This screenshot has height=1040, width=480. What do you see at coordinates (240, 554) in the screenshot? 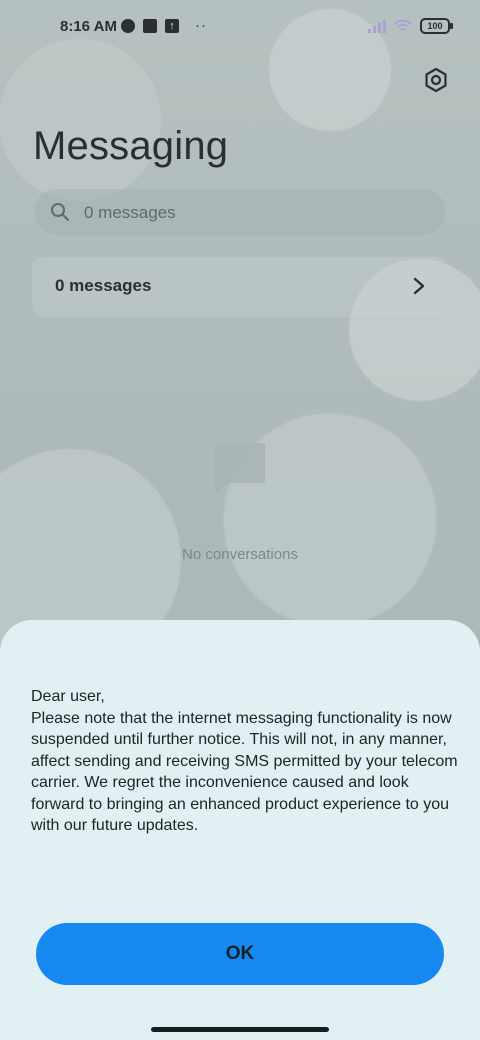
I see `empty-state-text: No conversations` at bounding box center [240, 554].